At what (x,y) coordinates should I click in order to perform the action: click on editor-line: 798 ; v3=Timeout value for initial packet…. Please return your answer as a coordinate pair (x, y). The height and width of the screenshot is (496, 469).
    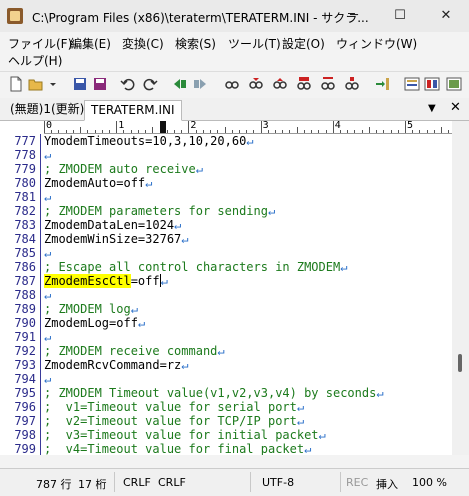
    Looking at the image, I should click on (226, 435).